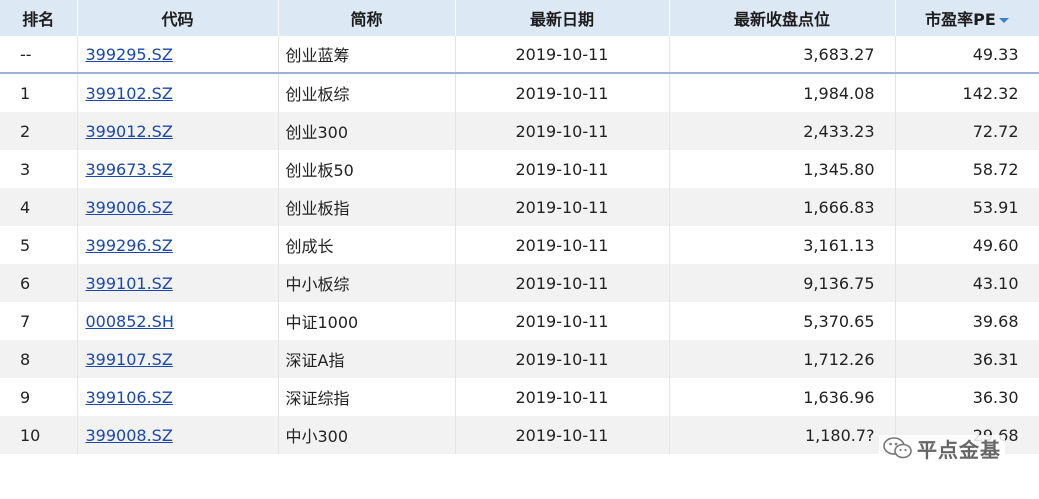  Describe the element at coordinates (959, 449) in the screenshot. I see `watermark-text: 平点金基` at that location.